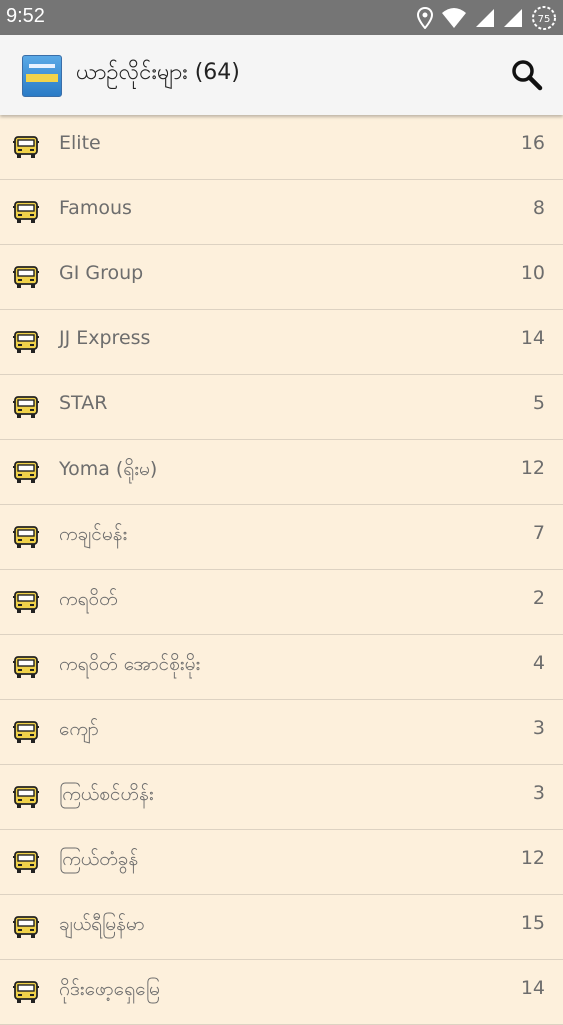  I want to click on status-time: 9:52, so click(25, 16).